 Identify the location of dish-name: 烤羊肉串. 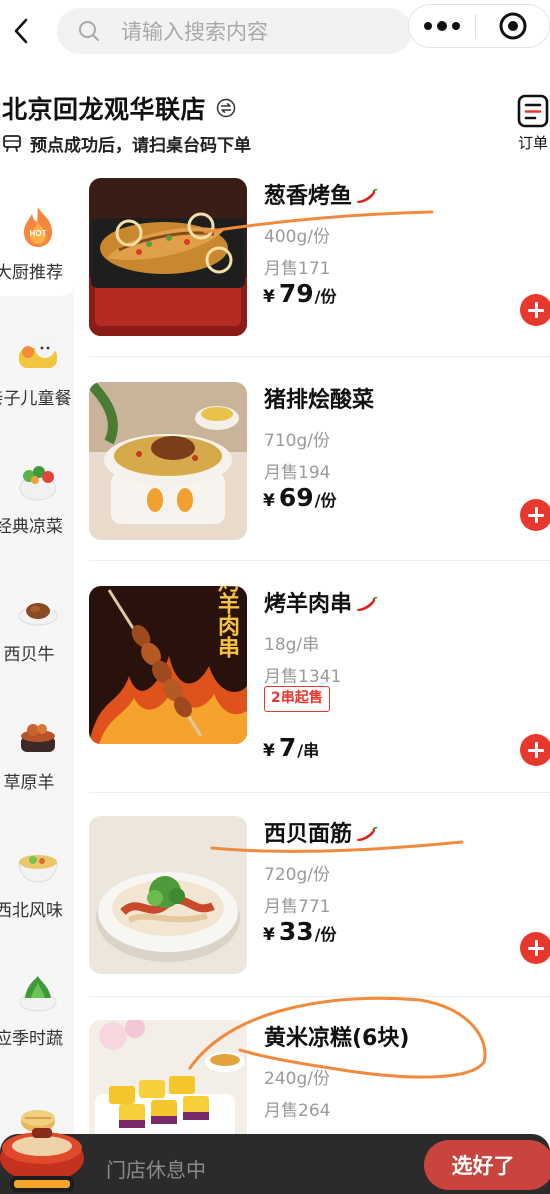
(321, 602).